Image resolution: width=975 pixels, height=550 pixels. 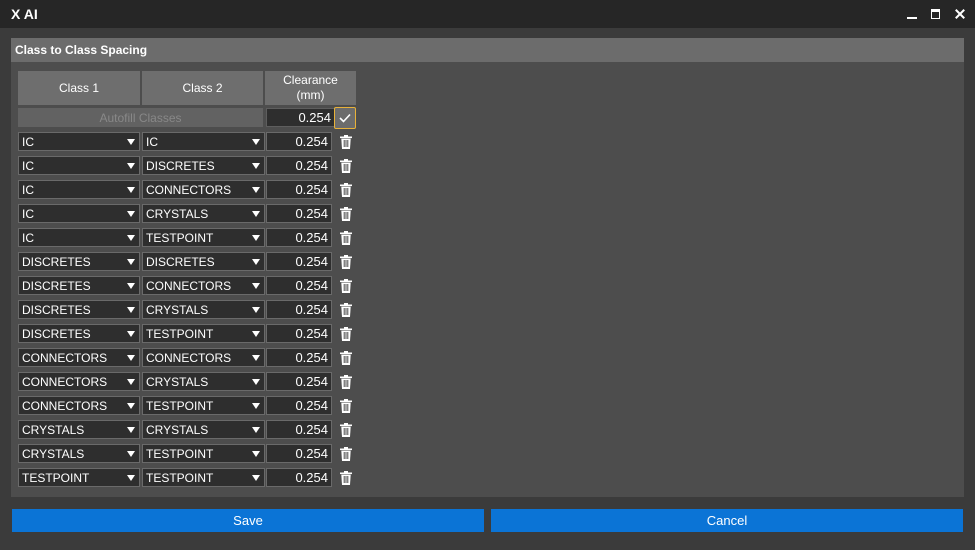 What do you see at coordinates (180, 453) in the screenshot?
I see `class2-value: TESTPOINT` at bounding box center [180, 453].